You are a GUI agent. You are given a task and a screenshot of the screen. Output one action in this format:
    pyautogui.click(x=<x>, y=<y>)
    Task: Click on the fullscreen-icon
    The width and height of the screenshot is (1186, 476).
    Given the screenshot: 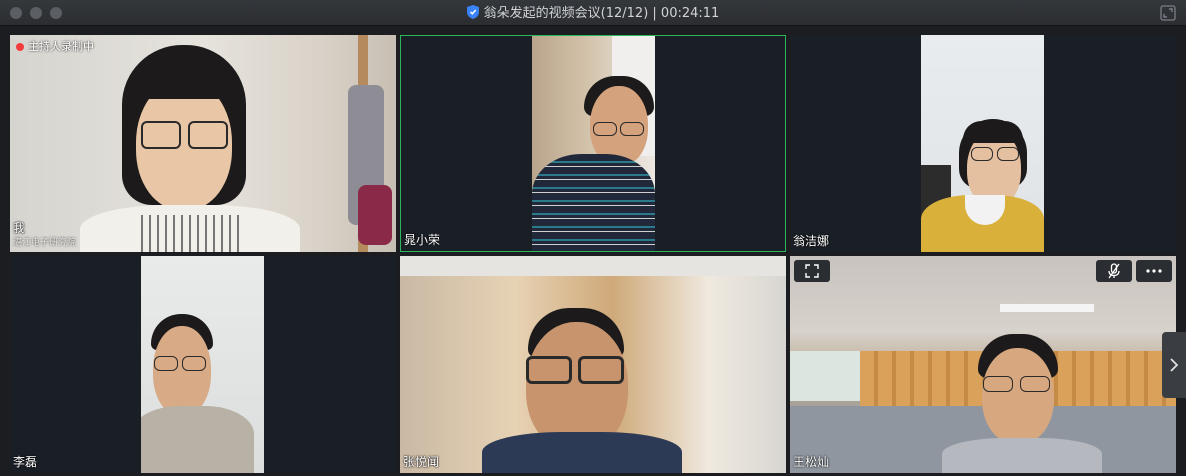 What is the action you would take?
    pyautogui.click(x=812, y=271)
    